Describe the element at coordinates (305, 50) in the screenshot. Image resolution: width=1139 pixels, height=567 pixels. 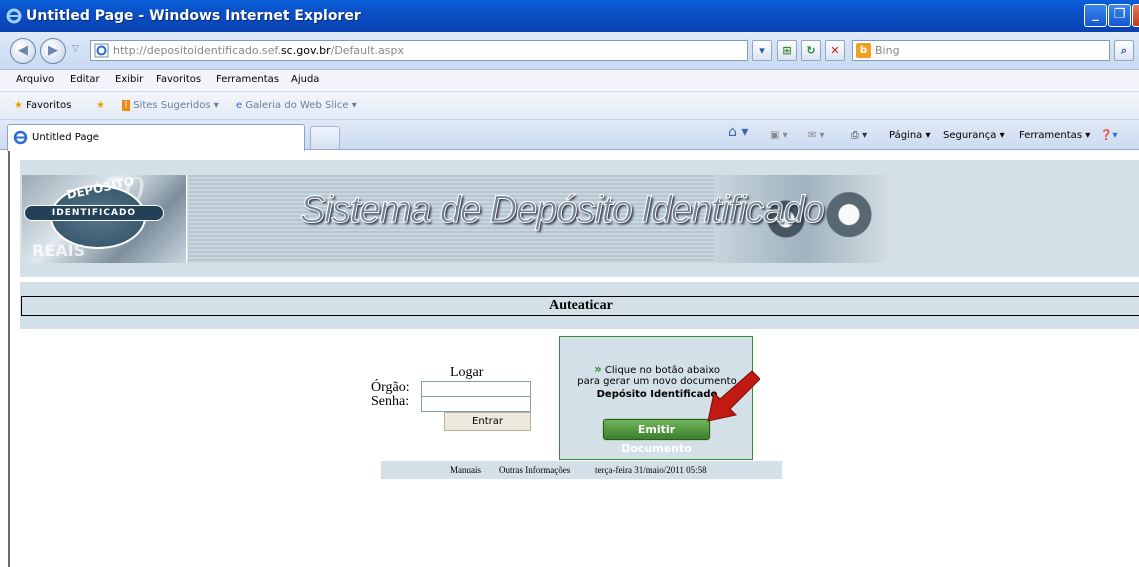
I see `url-domain: sc.gov.br` at that location.